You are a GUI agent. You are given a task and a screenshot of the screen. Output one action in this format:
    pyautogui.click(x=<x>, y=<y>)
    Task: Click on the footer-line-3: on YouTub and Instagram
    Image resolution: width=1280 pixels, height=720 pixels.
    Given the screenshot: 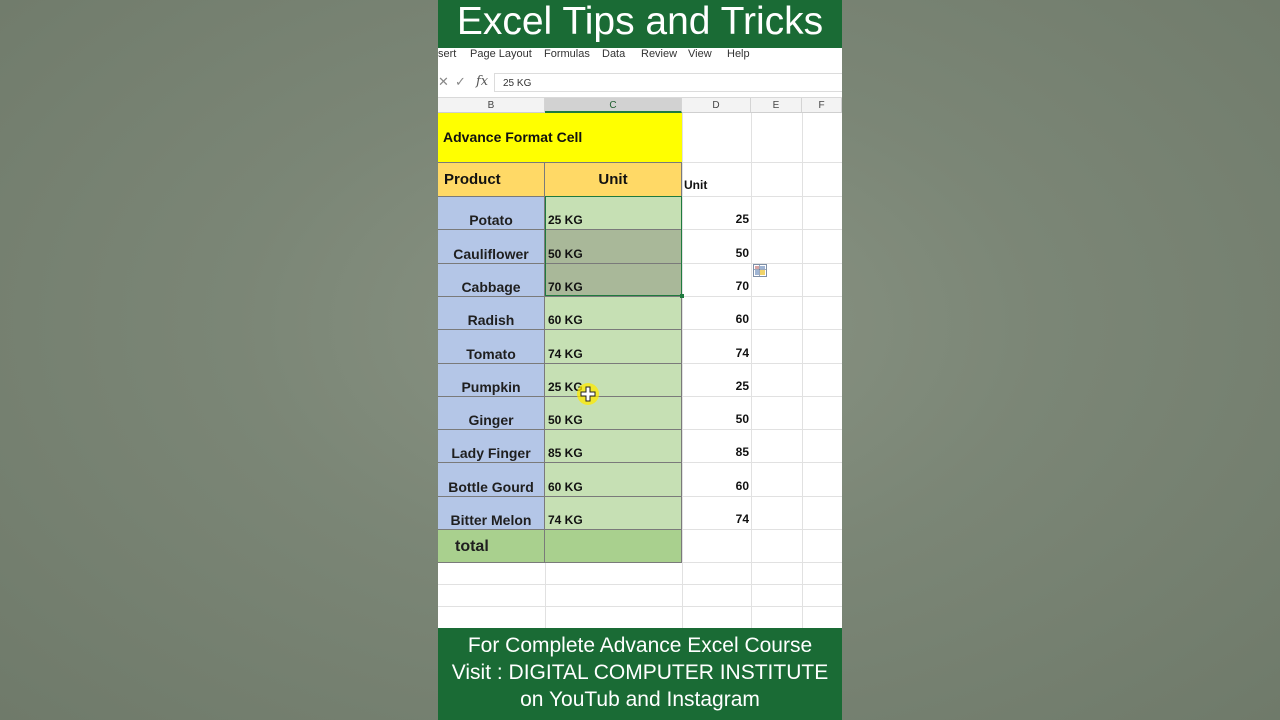 What is the action you would take?
    pyautogui.click(x=640, y=699)
    